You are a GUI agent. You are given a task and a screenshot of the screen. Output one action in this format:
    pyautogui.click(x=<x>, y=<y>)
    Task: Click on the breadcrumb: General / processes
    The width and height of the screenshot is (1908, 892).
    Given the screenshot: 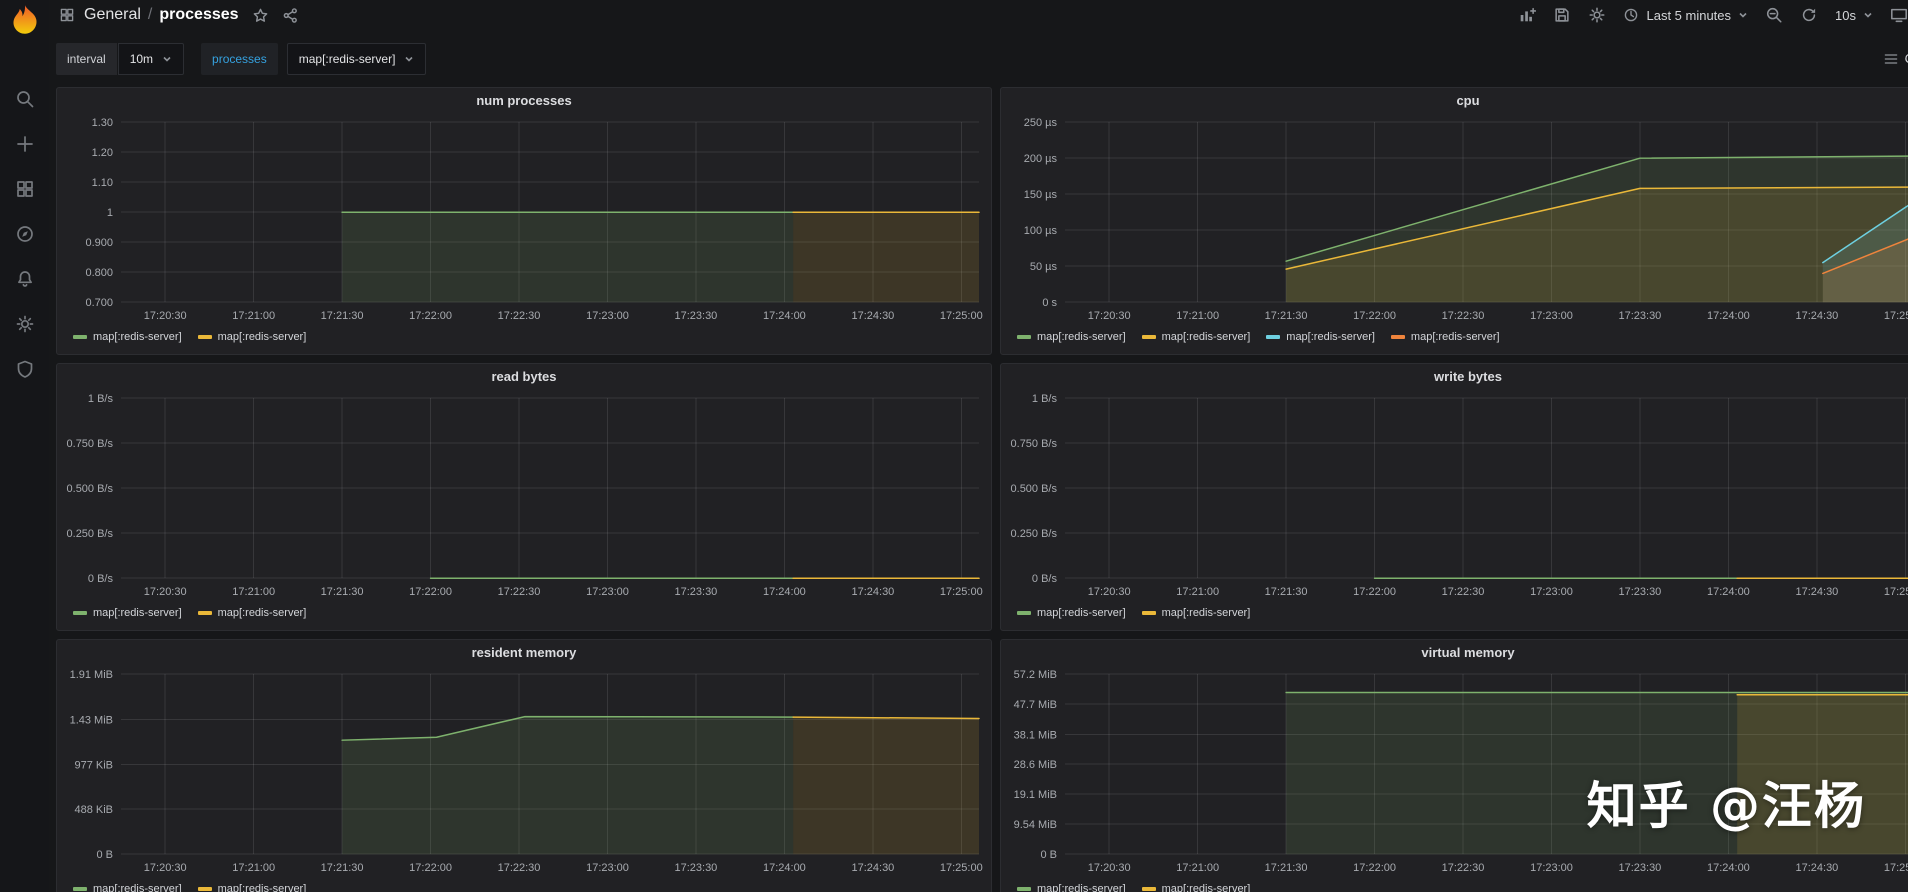 What is the action you would take?
    pyautogui.click(x=161, y=15)
    